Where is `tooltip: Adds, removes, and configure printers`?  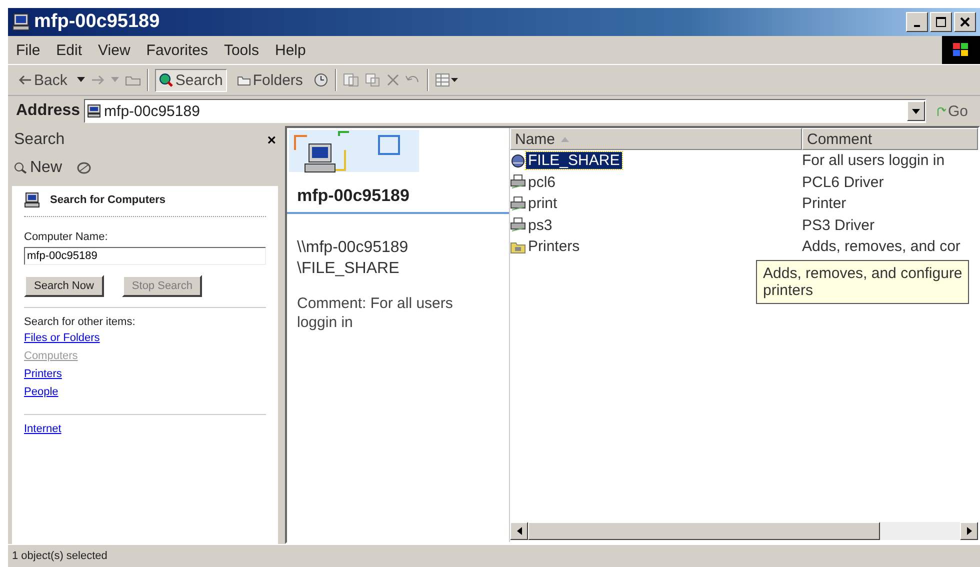
tooltip: Adds, removes, and configure printers is located at coordinates (863, 282).